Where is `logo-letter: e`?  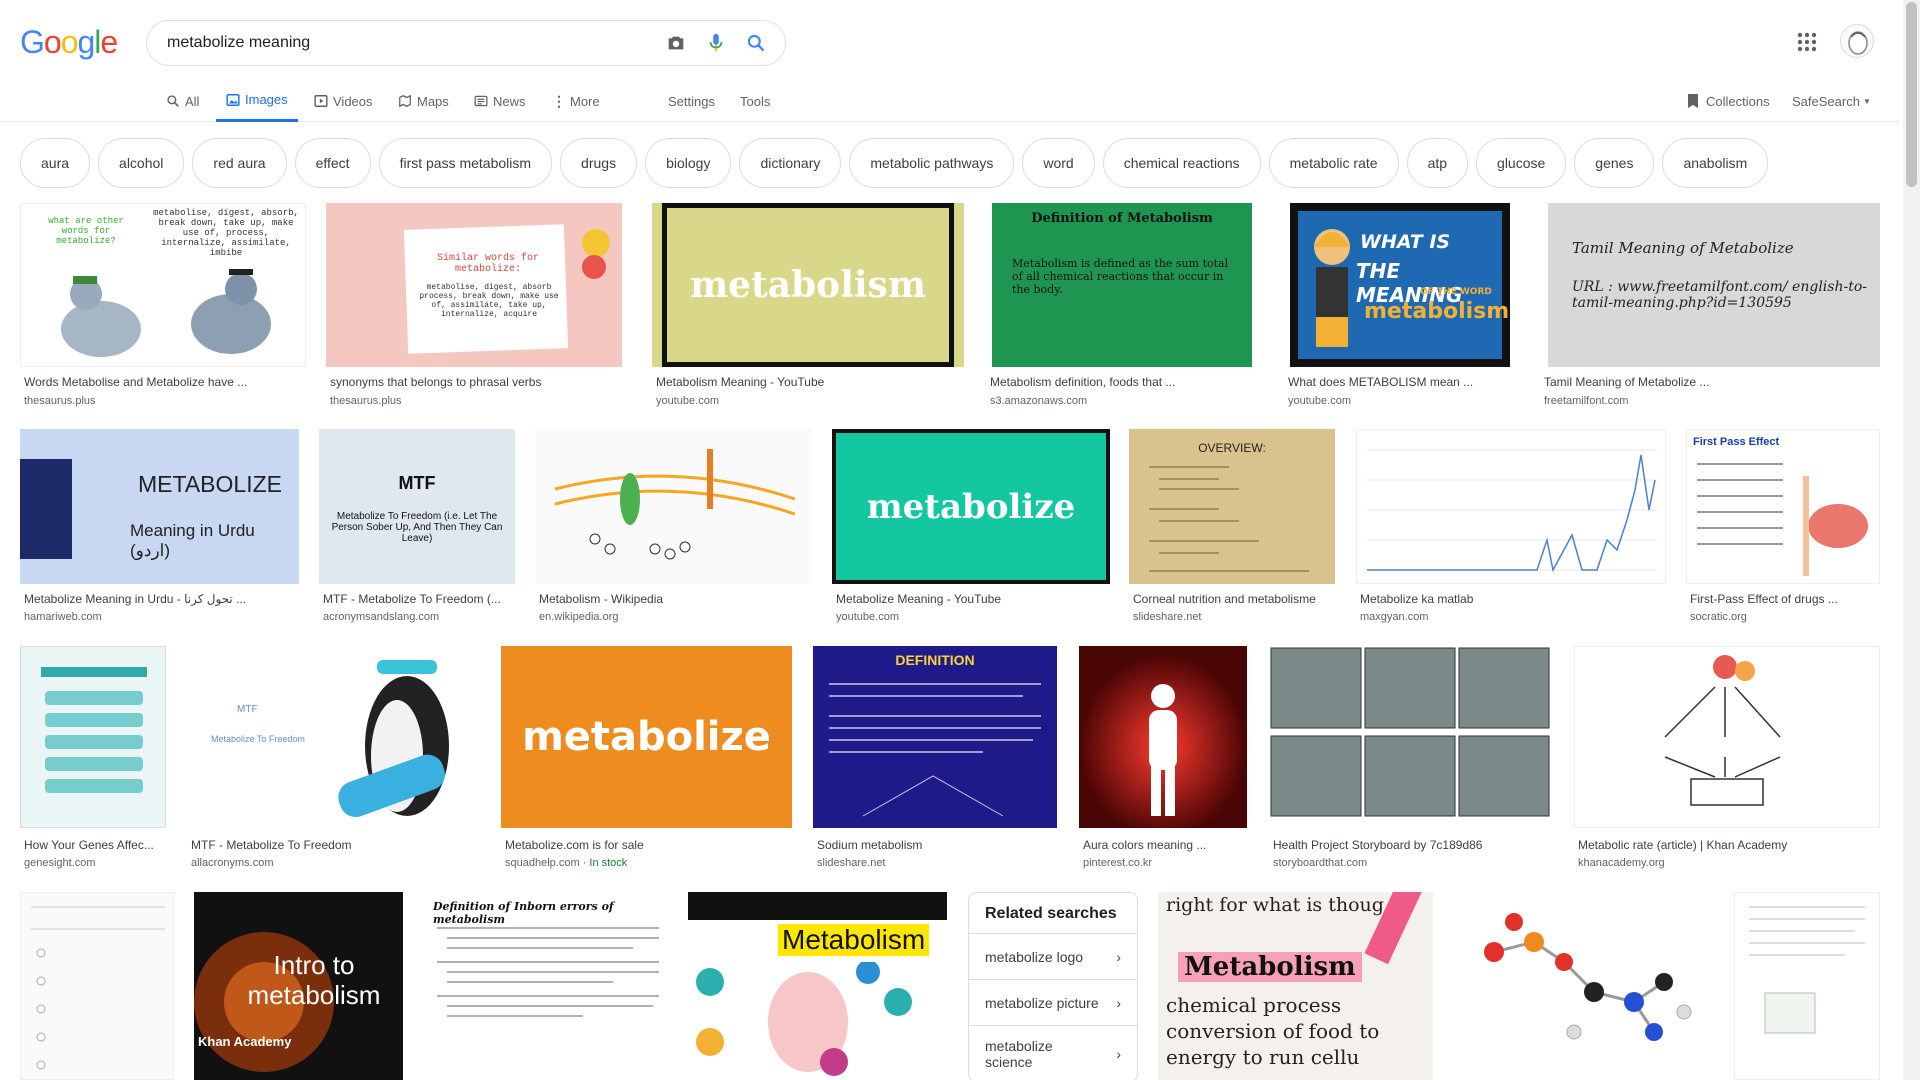
logo-letter: e is located at coordinates (109, 42).